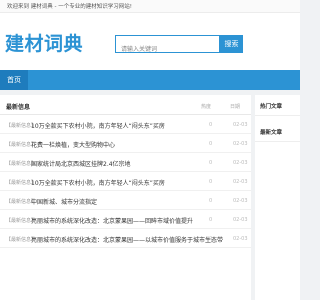 This screenshot has width=320, height=300. What do you see at coordinates (69, 7) in the screenshot?
I see `welcome-text: 欢迎来到 建材词典 - 一个专业的建材知识学习网站!` at bounding box center [69, 7].